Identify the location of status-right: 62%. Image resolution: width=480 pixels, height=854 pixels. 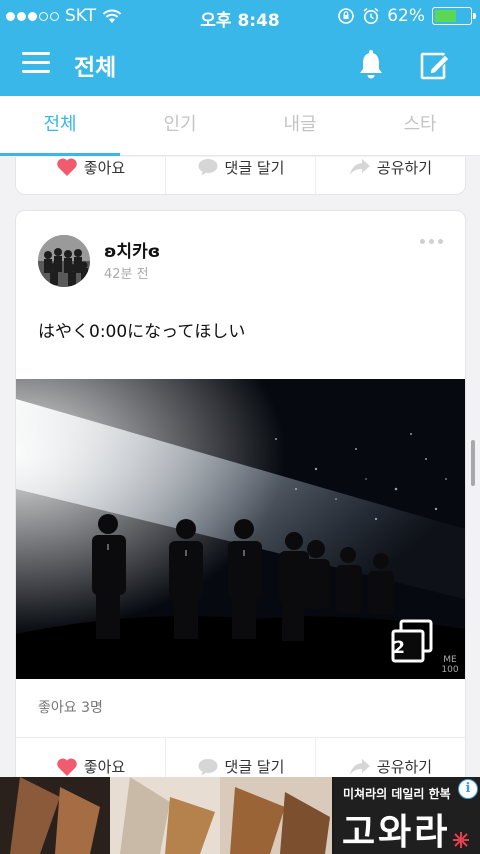
(406, 16).